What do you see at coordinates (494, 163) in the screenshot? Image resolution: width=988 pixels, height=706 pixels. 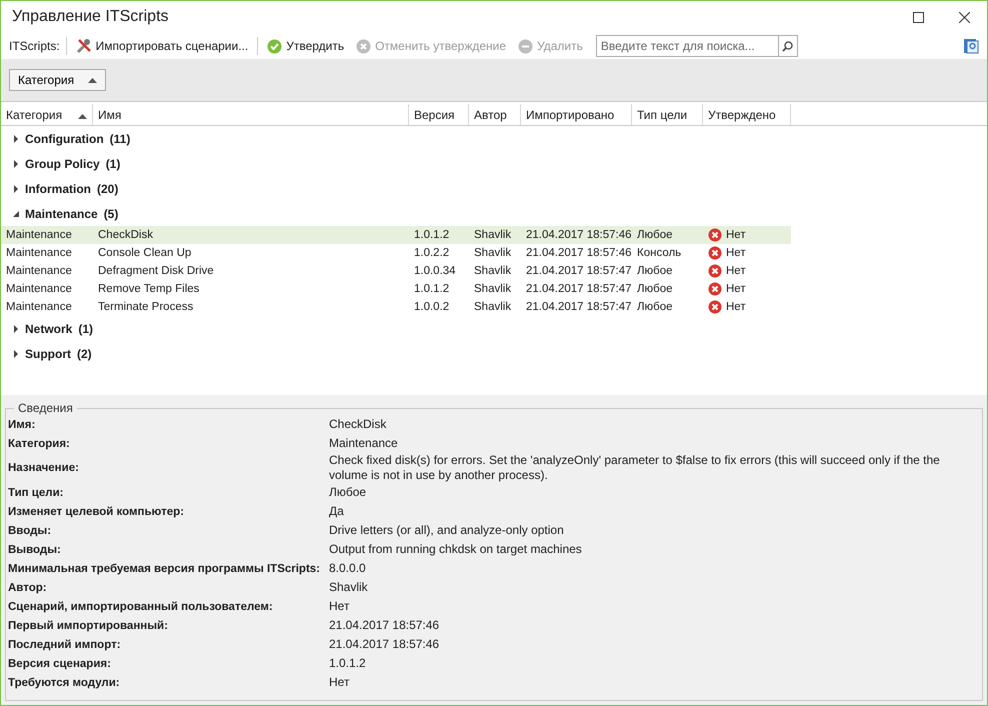 I see `group-row: Group Policy (1)` at bounding box center [494, 163].